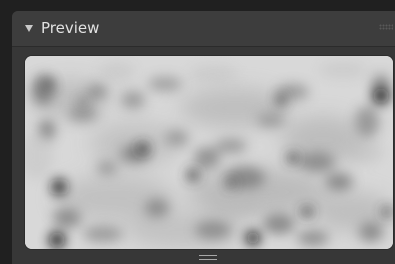  What do you see at coordinates (70, 28) in the screenshot?
I see `panel-title: Preview` at bounding box center [70, 28].